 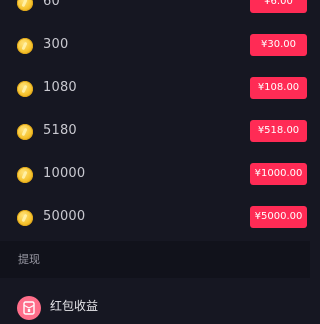 I want to click on red-envelope-icon, so click(x=29, y=308).